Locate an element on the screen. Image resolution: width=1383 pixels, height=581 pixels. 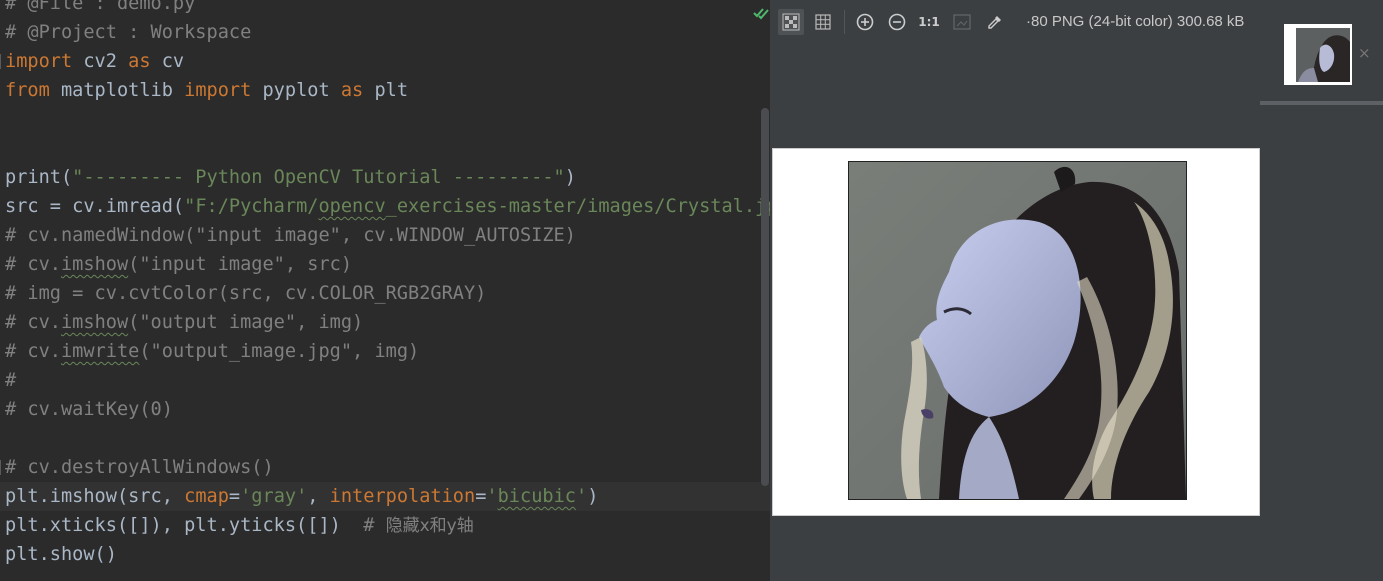
code-line: # cv.imshow("input image", src) is located at coordinates (385, 264).